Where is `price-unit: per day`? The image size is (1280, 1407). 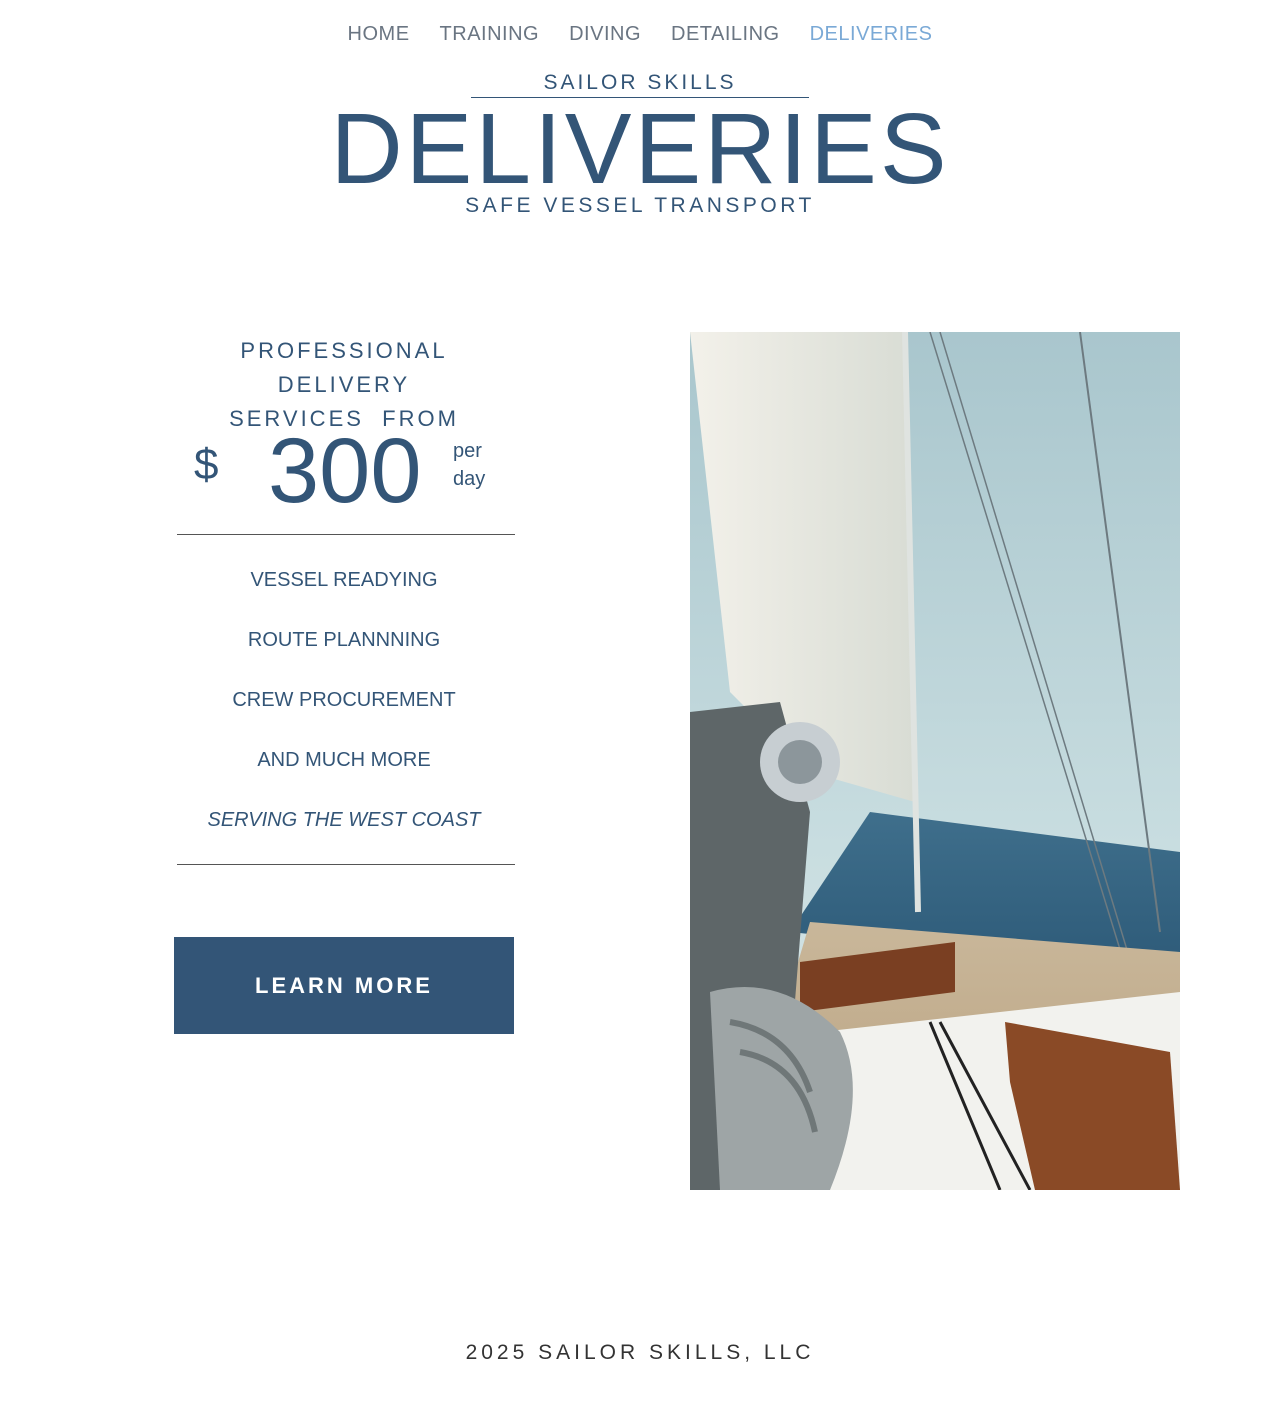 price-unit: per day is located at coordinates (469, 465).